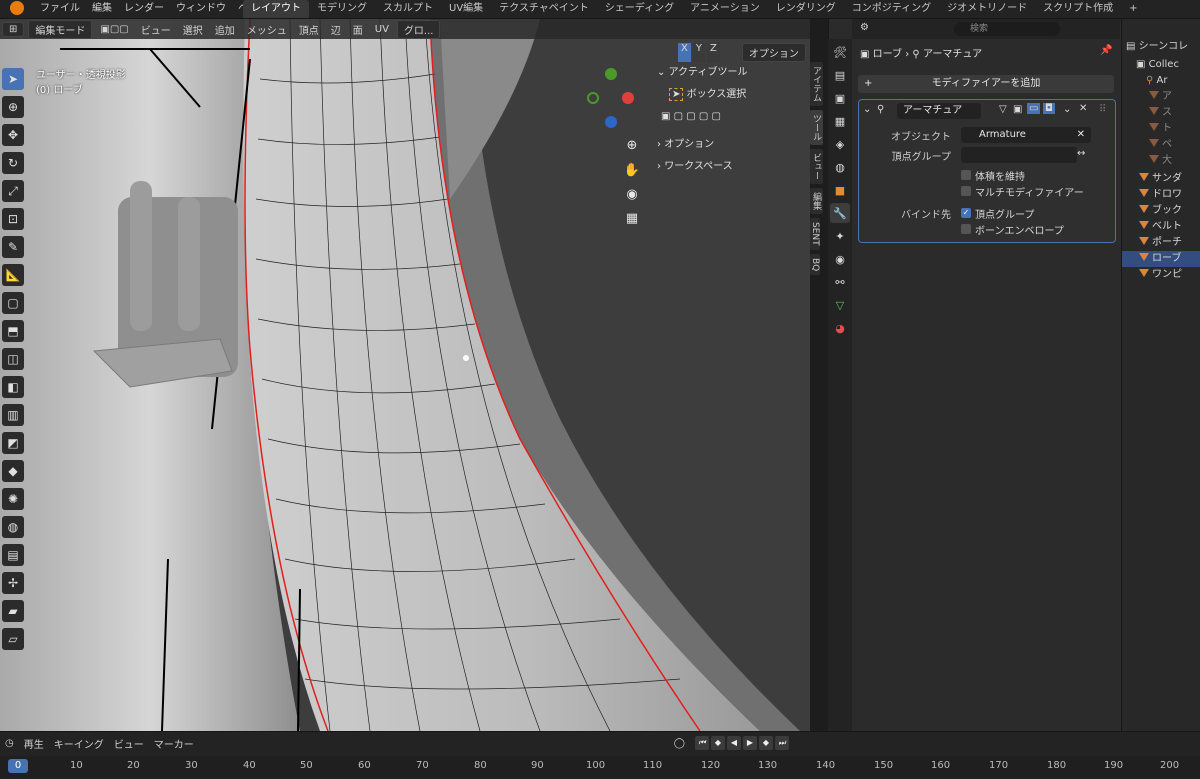  Describe the element at coordinates (1081, 153) in the screenshot. I see `invert-arrows-icon: ↔` at that location.